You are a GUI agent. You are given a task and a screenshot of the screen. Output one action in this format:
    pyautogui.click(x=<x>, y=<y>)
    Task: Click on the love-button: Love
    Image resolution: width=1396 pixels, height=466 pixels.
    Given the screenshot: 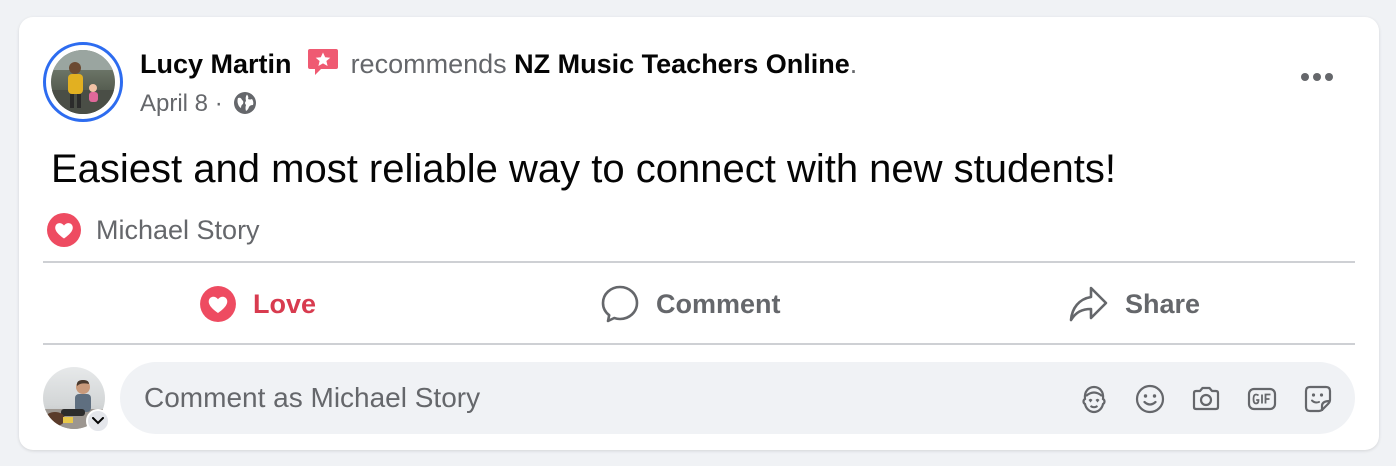 What is the action you would take?
    pyautogui.click(x=257, y=304)
    